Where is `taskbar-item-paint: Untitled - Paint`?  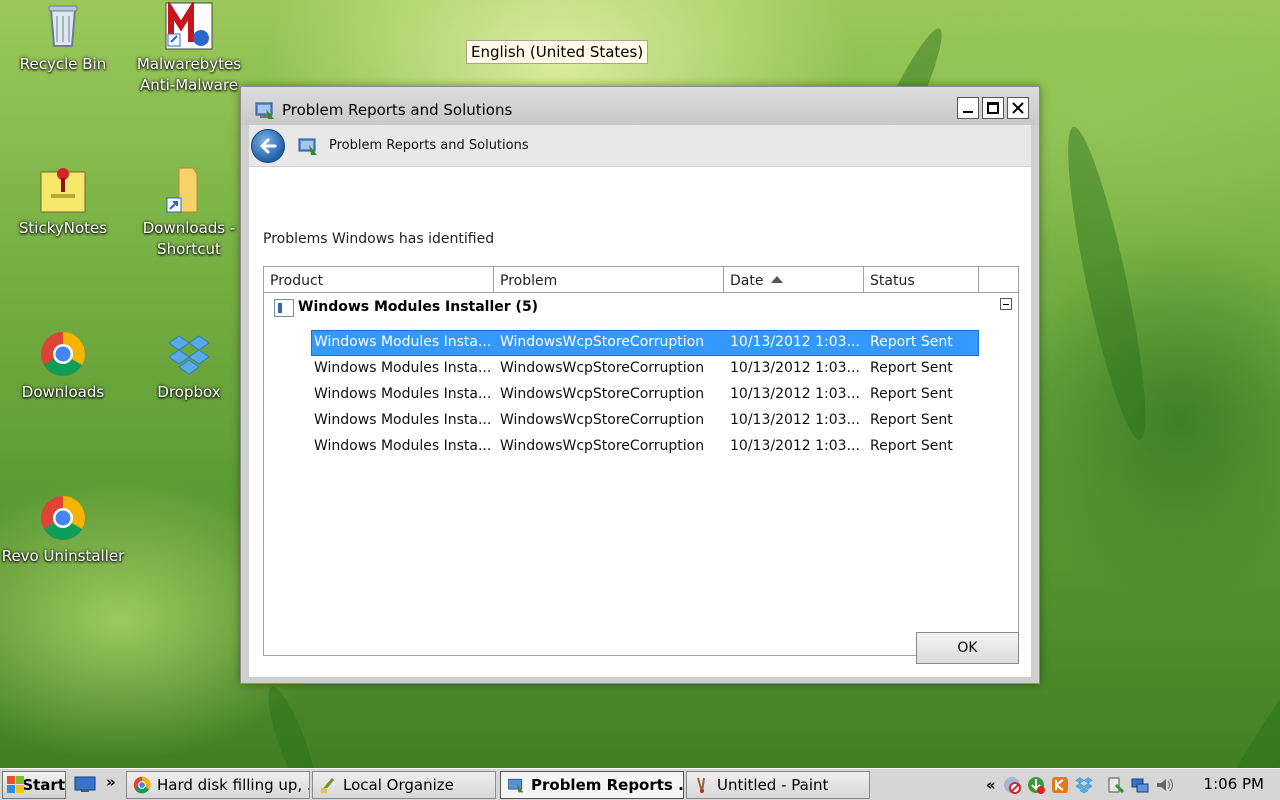
taskbar-item-paint: Untitled - Paint is located at coordinates (778, 785).